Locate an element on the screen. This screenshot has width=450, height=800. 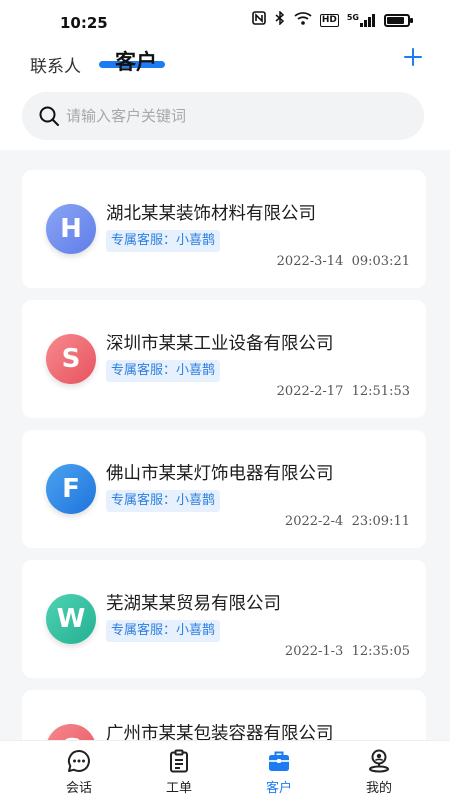
company-name: 广州市某某包装容器有限公司 is located at coordinates (220, 732).